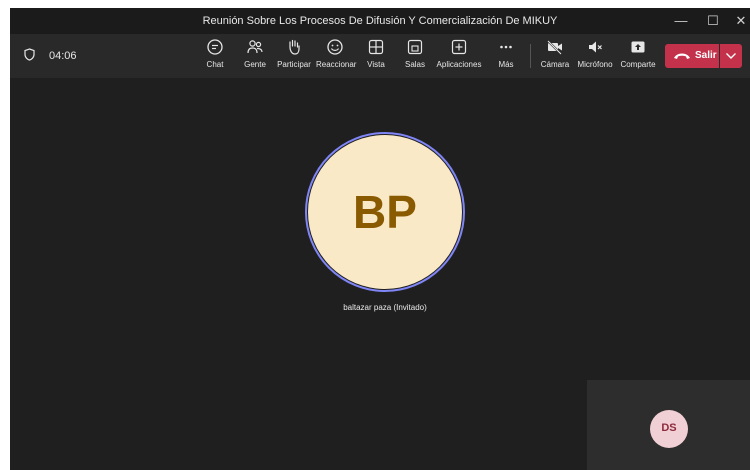 This screenshot has height=470, width=750. What do you see at coordinates (294, 64) in the screenshot?
I see `raise-hand-label: Participar` at bounding box center [294, 64].